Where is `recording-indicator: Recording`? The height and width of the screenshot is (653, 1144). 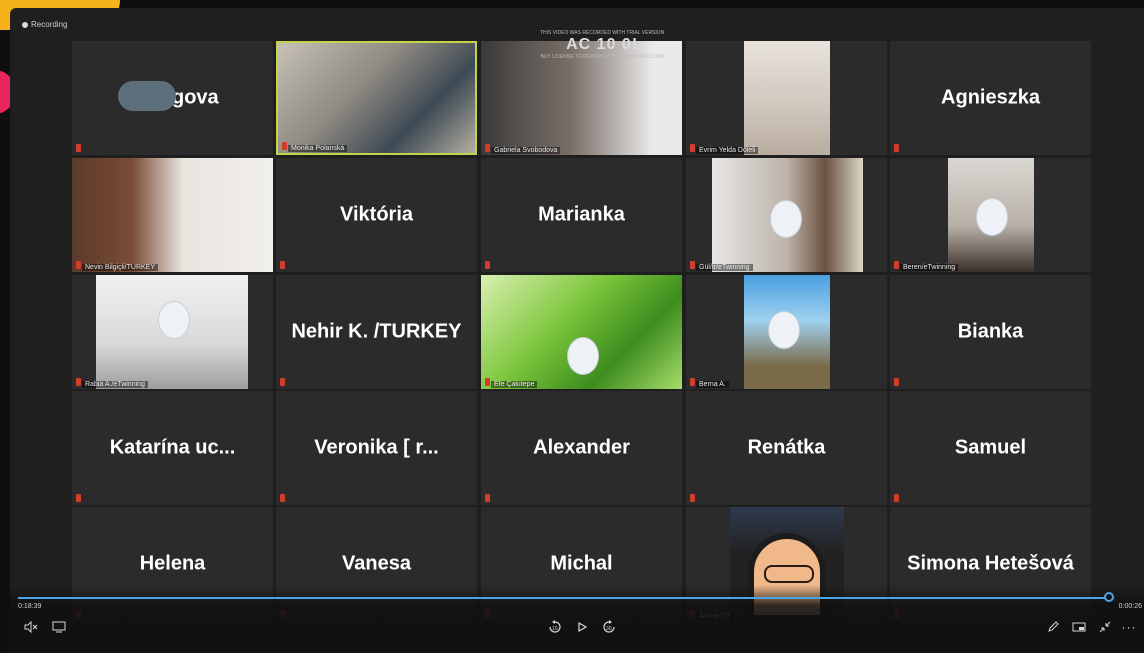 recording-indicator: Recording is located at coordinates (44, 24).